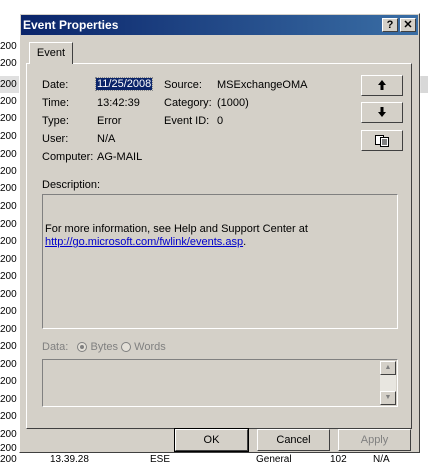 This screenshot has width=428, height=469. I want to click on list-highlight, so click(424, 84).